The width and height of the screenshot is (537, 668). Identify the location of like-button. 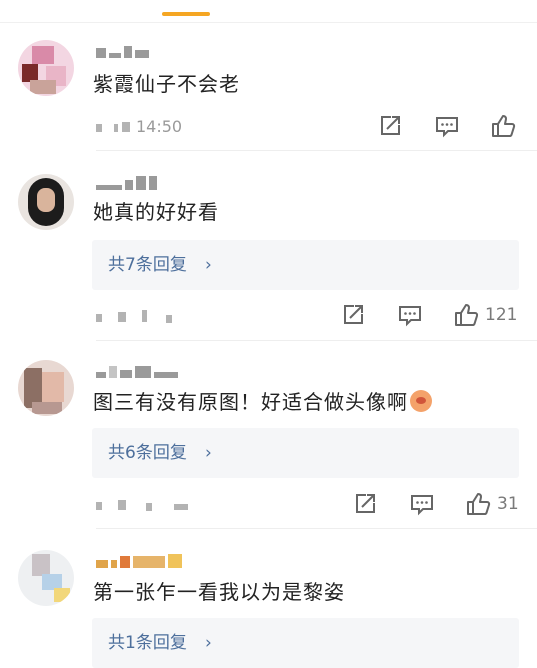
(503, 126).